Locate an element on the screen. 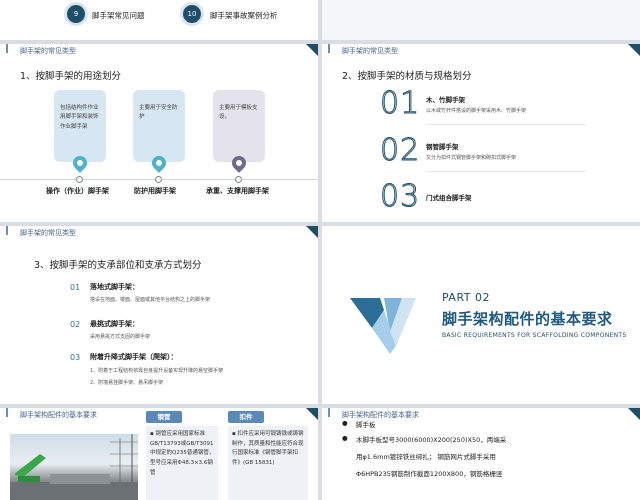 The height and width of the screenshot is (500, 640). item-number: 02 is located at coordinates (75, 324).